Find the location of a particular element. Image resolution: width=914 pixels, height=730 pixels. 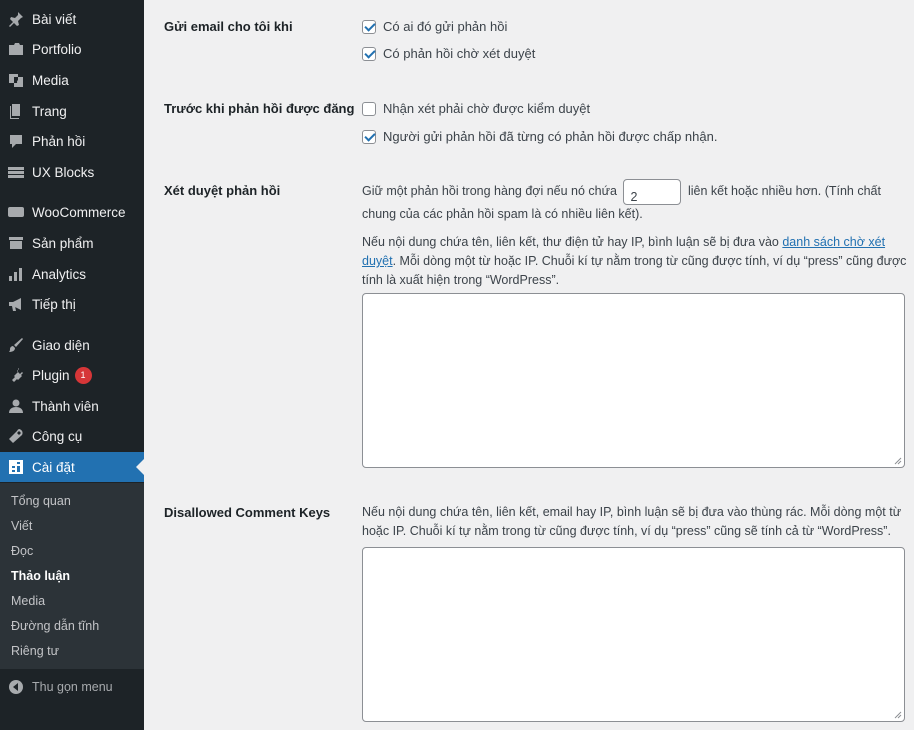

menu-label: Trang is located at coordinates (49, 111).